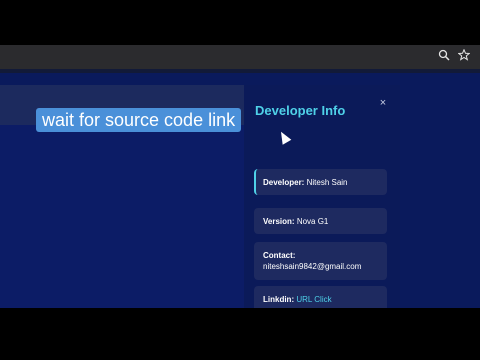 The width and height of the screenshot is (480, 360). What do you see at coordinates (312, 221) in the screenshot?
I see `version-value: Nova G1` at bounding box center [312, 221].